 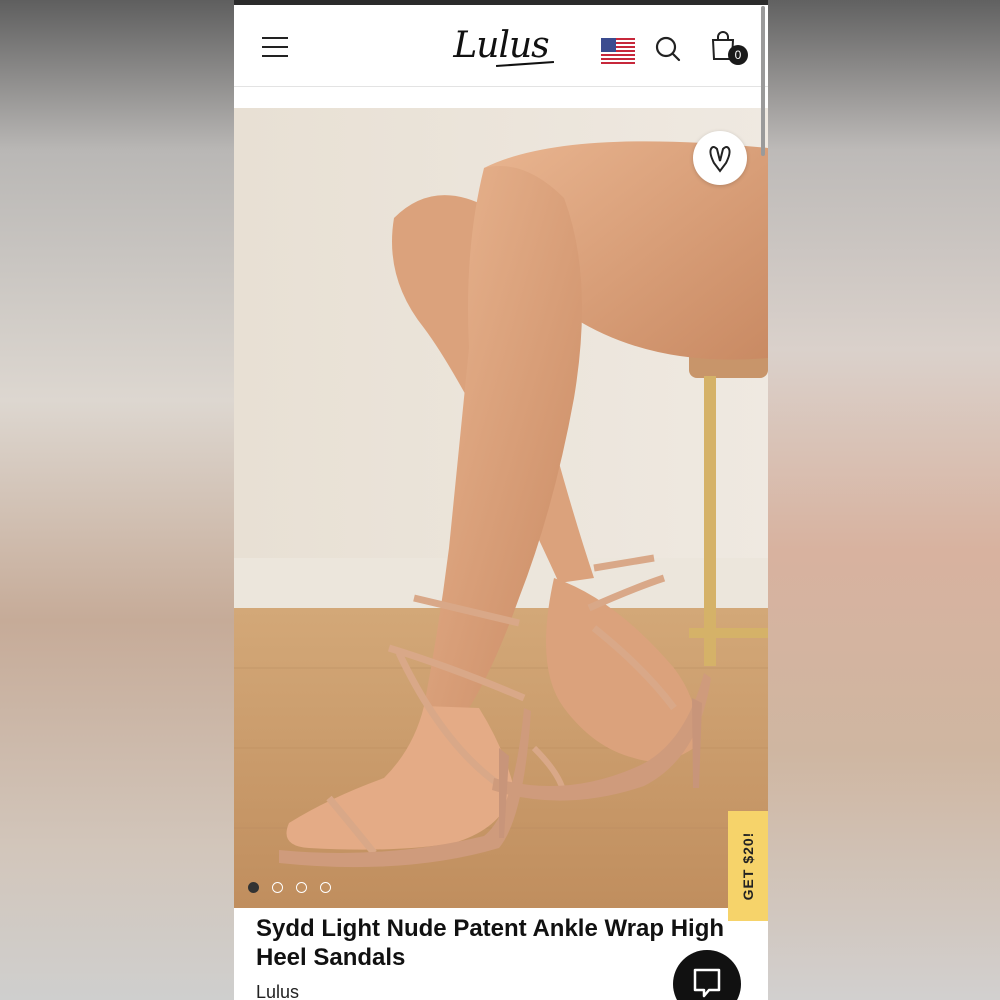 I want to click on chat-icon, so click(x=707, y=983).